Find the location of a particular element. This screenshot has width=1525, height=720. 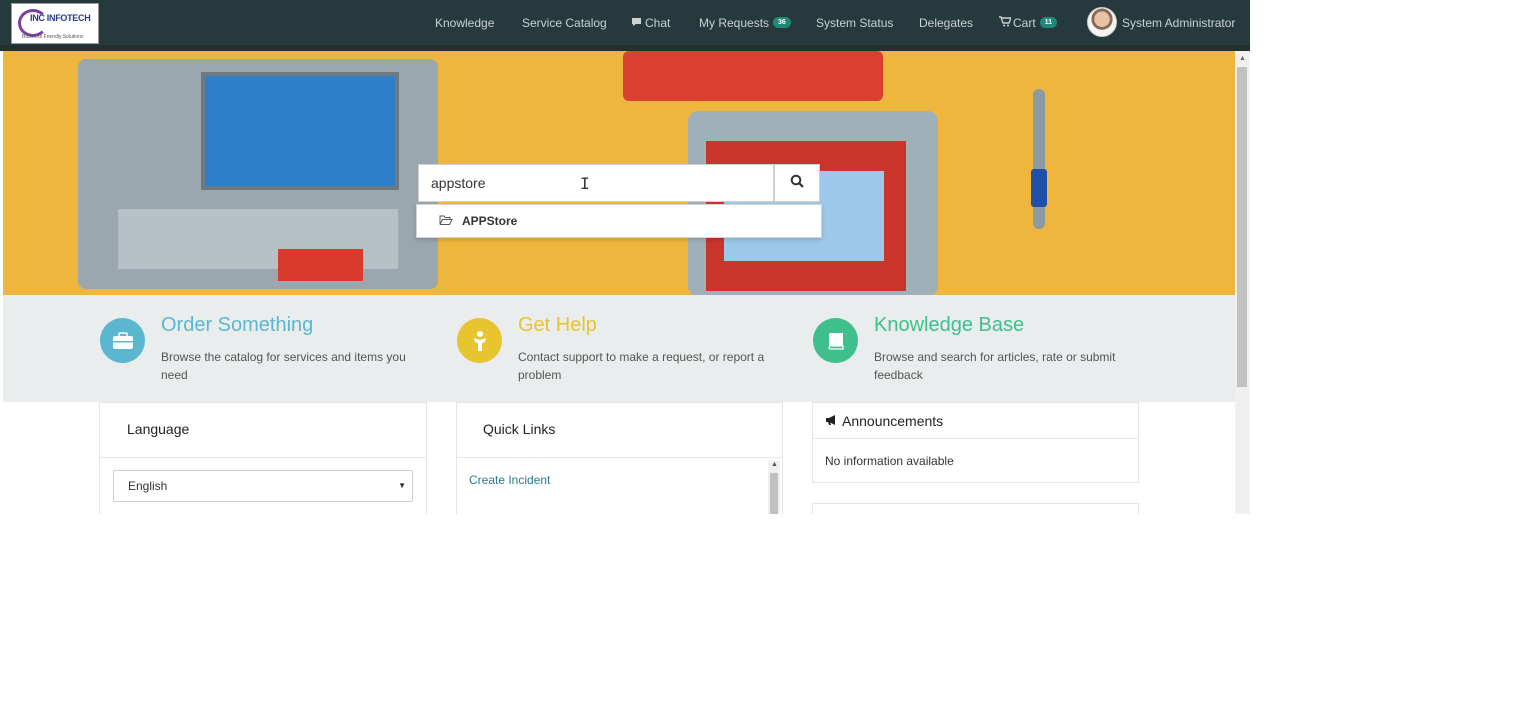

robot-red-module is located at coordinates (320, 265).